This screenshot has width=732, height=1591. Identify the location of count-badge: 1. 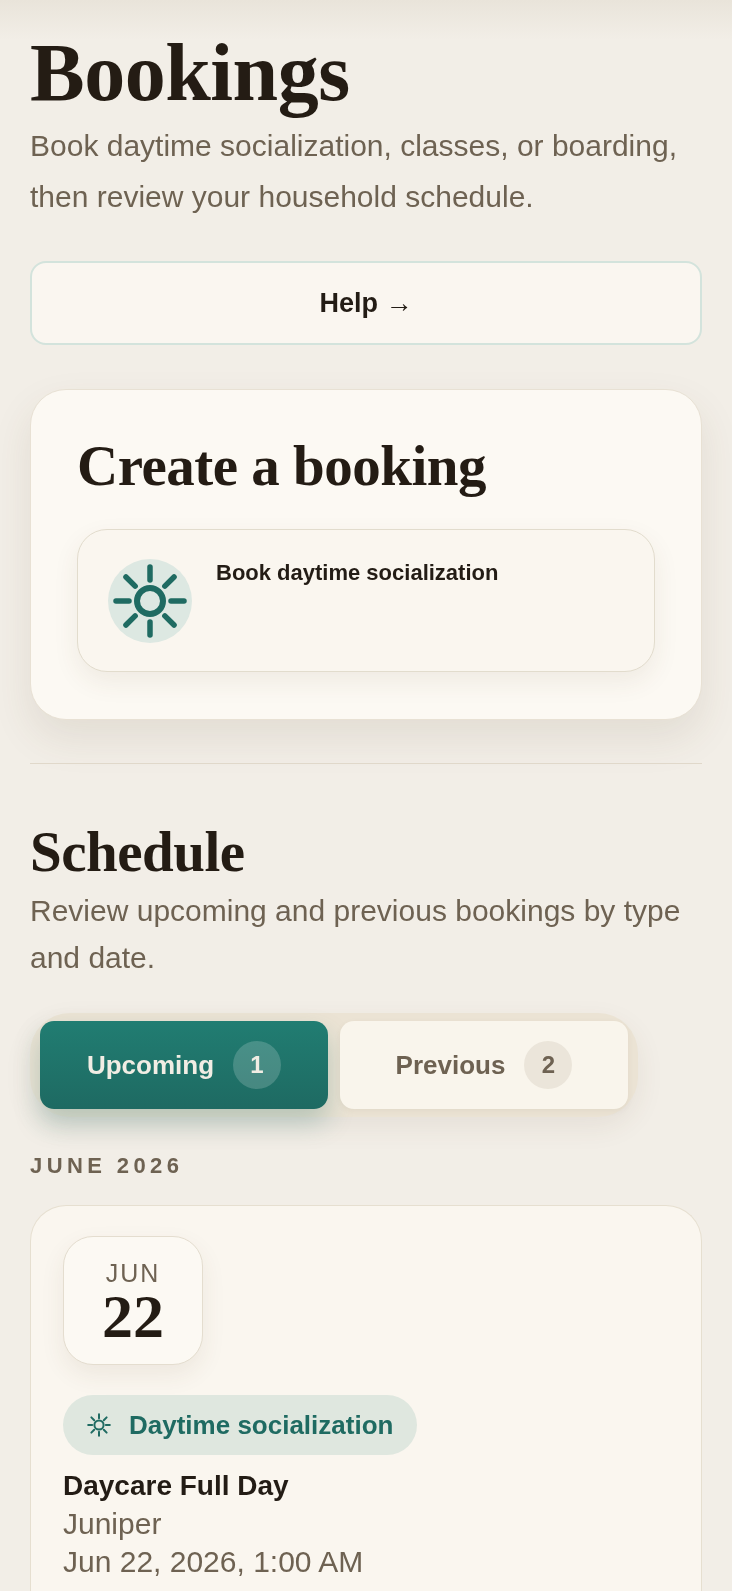
(257, 1065).